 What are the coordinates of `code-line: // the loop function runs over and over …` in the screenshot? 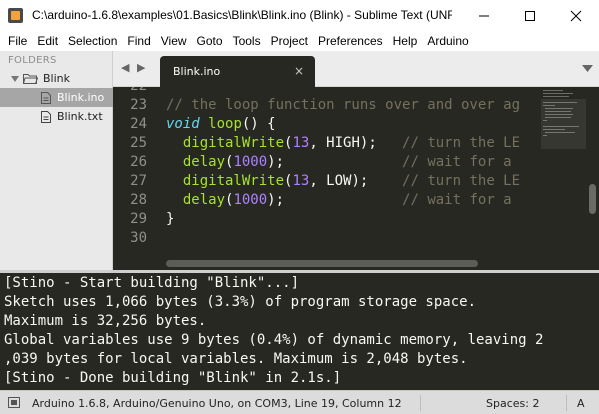 It's located at (343, 105).